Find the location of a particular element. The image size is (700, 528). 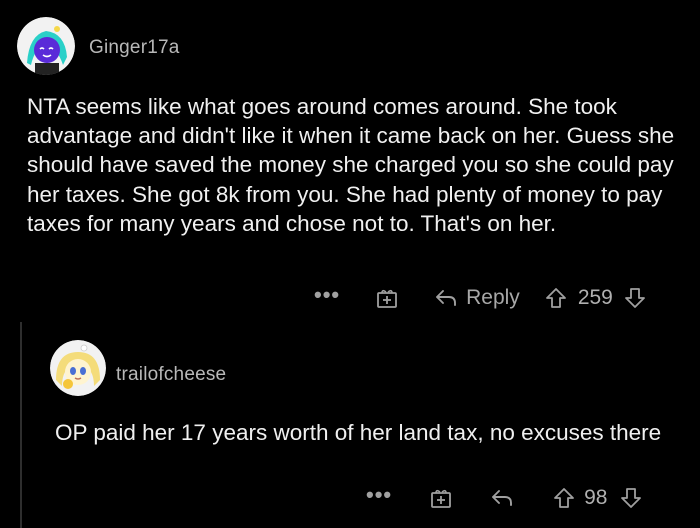

thread-line is located at coordinates (21, 425).